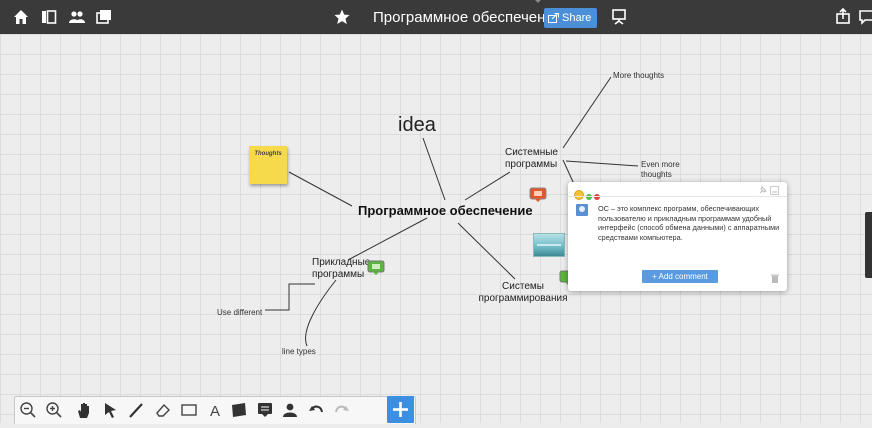  What do you see at coordinates (602, 163) in the screenshot?
I see `line-even` at bounding box center [602, 163].